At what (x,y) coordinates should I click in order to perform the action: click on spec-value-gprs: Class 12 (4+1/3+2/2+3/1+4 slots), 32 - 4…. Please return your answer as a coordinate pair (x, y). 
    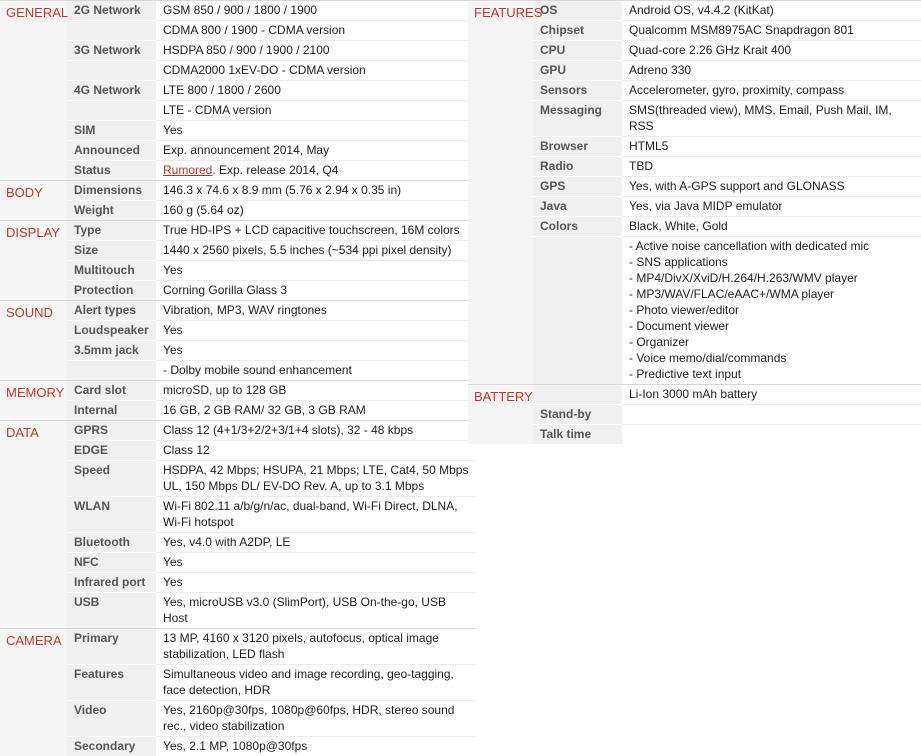
    Looking at the image, I should click on (316, 431).